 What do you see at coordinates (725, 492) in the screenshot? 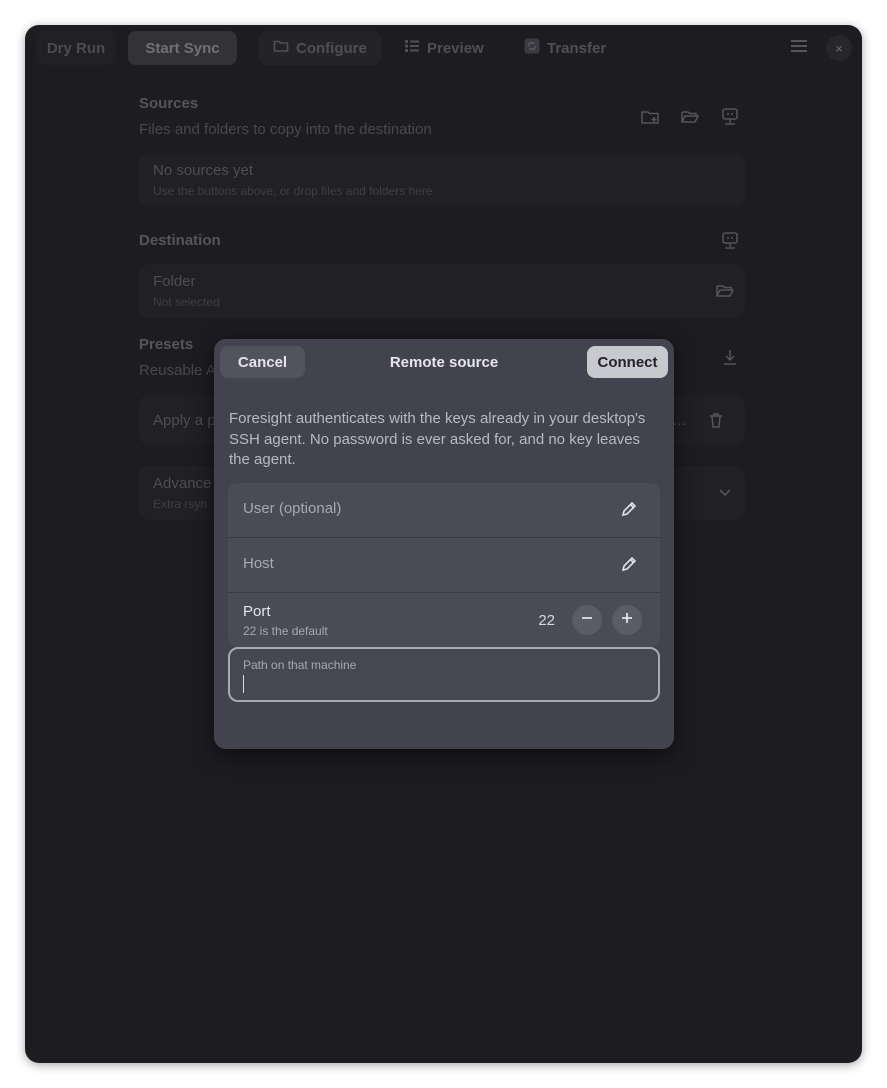
I see `chevron-down-icon` at bounding box center [725, 492].